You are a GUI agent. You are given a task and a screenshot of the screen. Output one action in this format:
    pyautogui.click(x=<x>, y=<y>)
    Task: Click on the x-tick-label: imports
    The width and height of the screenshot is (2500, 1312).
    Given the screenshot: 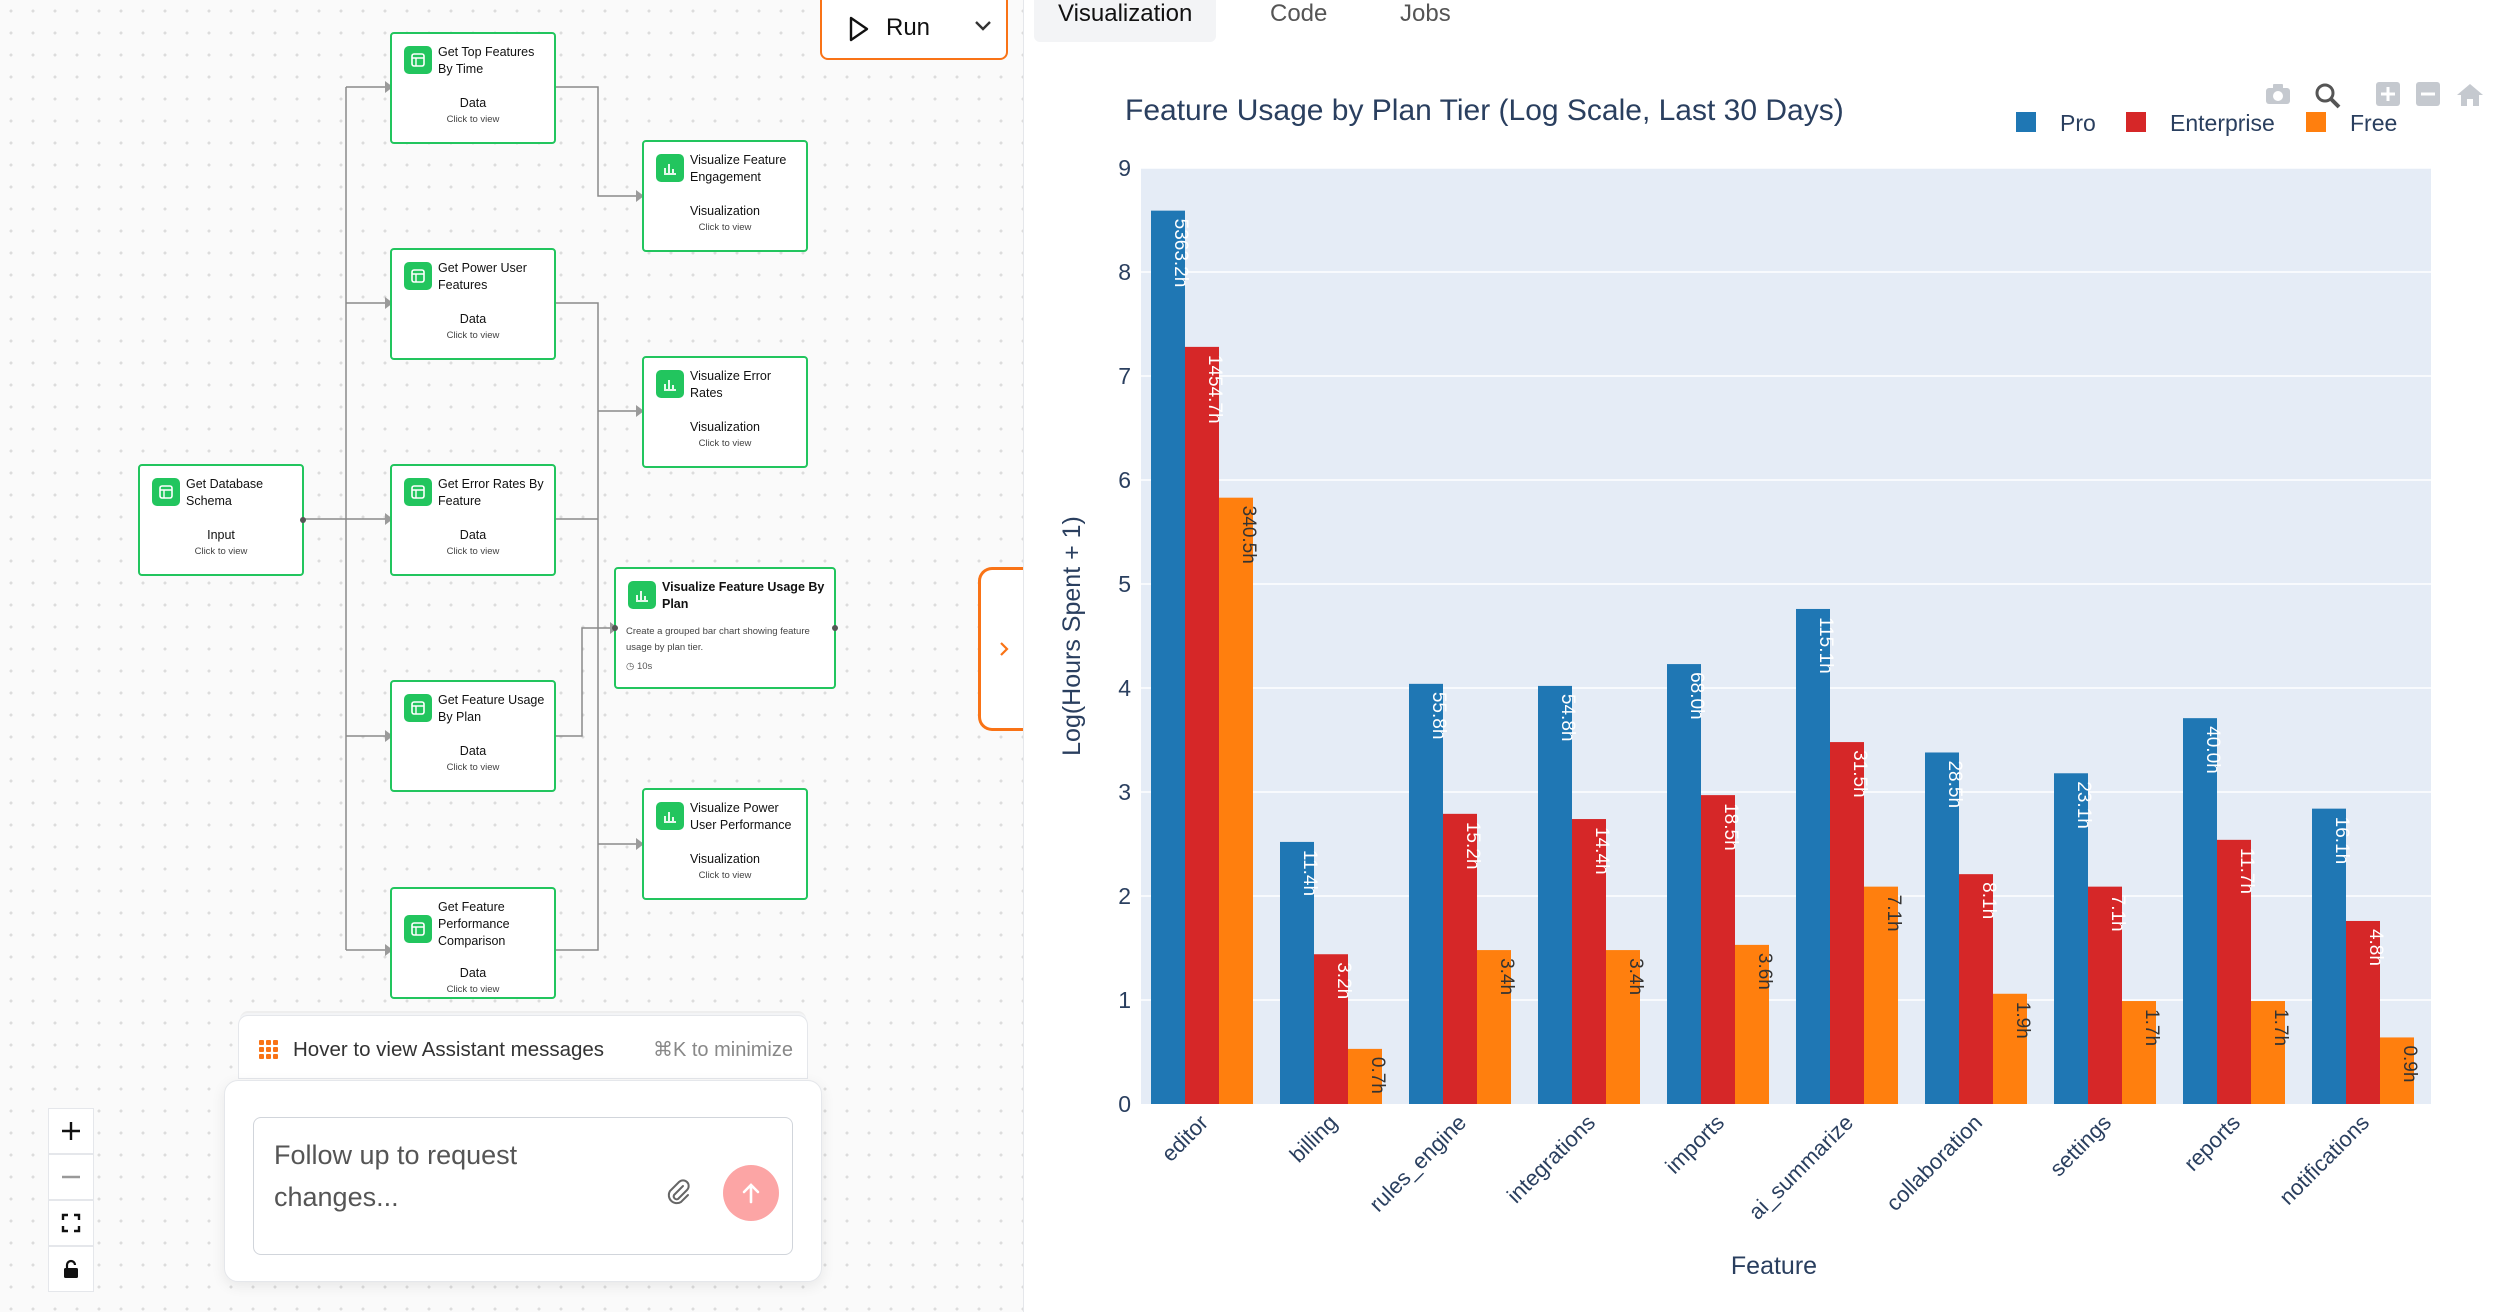 What is the action you would take?
    pyautogui.click(x=1694, y=1144)
    